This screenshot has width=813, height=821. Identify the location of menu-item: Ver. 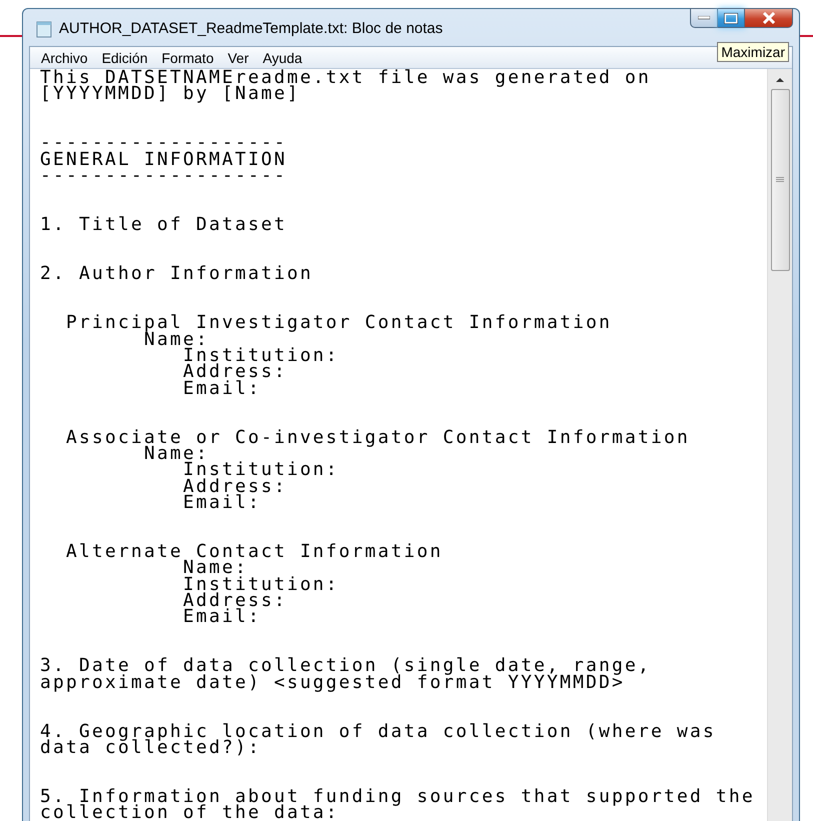
(238, 58).